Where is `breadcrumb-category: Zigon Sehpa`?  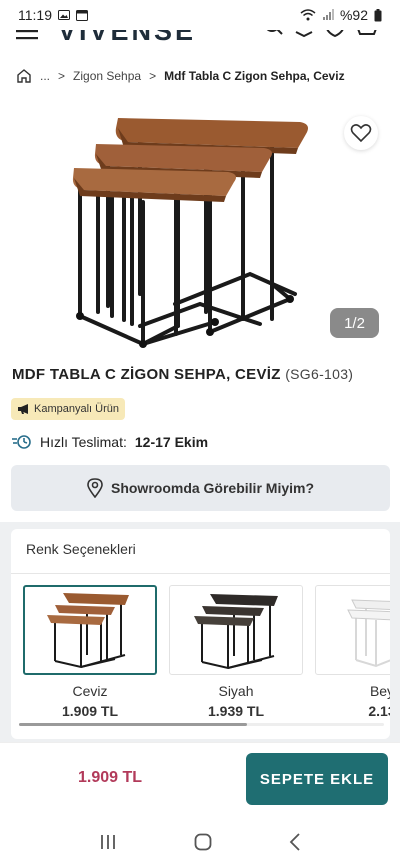
breadcrumb-category: Zigon Sehpa is located at coordinates (107, 76).